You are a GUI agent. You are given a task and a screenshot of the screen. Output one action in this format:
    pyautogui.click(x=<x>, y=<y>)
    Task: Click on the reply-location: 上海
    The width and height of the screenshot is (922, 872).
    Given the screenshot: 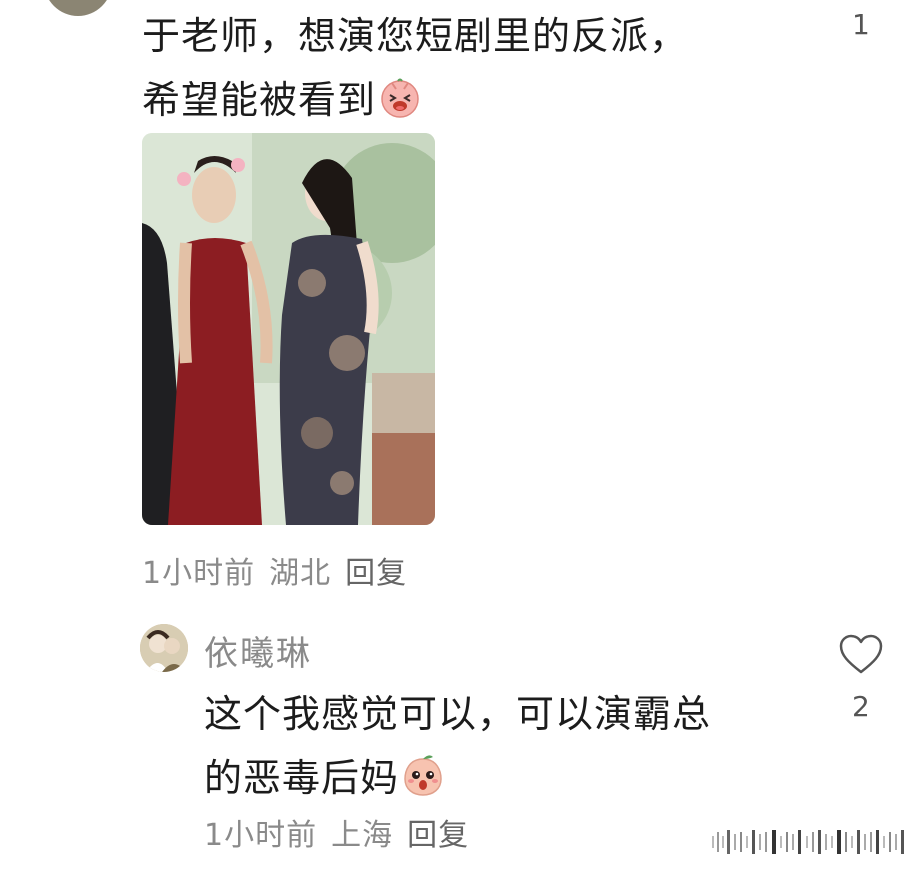 What is the action you would take?
    pyautogui.click(x=362, y=835)
    